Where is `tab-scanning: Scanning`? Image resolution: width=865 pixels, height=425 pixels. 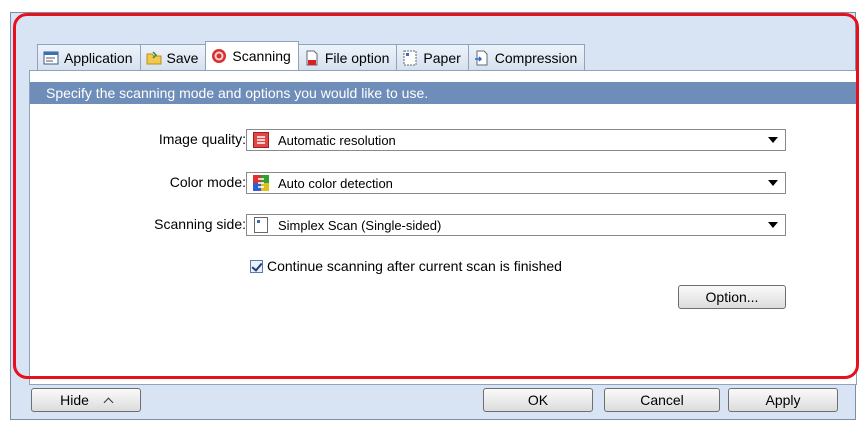
tab-scanning: Scanning is located at coordinates (252, 55).